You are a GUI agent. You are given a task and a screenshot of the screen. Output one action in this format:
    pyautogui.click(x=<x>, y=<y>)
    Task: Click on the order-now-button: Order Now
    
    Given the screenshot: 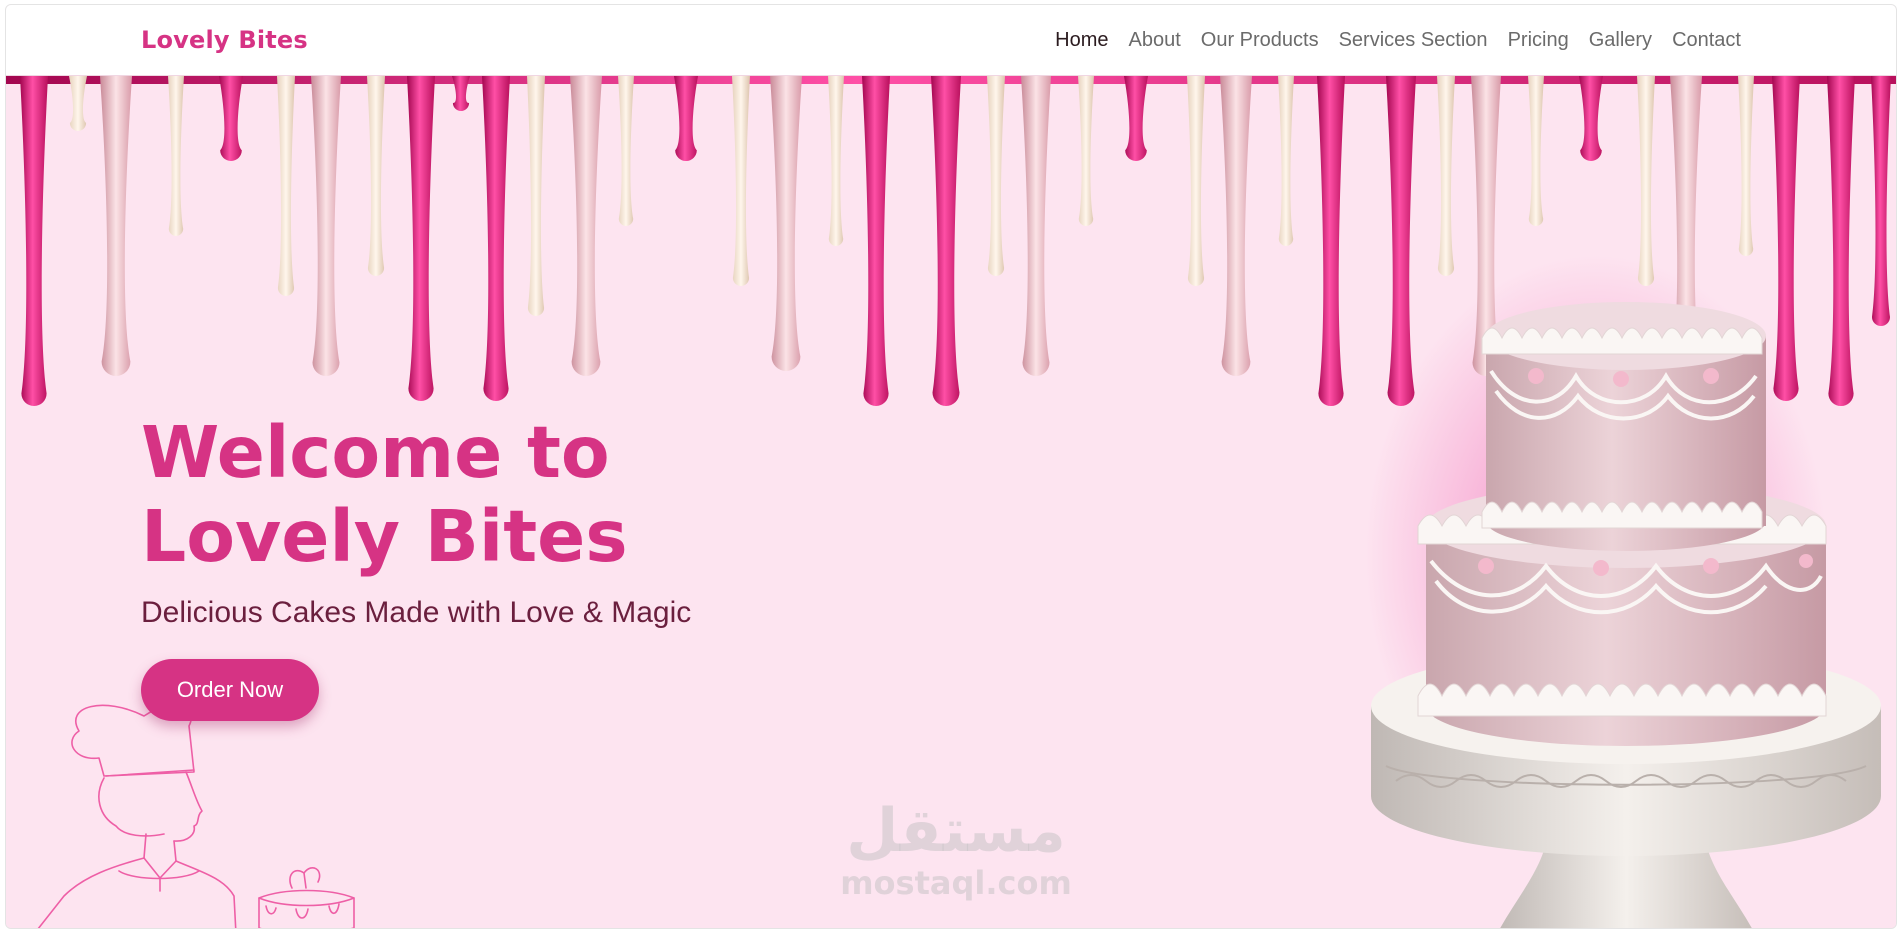 What is the action you would take?
    pyautogui.click(x=230, y=690)
    